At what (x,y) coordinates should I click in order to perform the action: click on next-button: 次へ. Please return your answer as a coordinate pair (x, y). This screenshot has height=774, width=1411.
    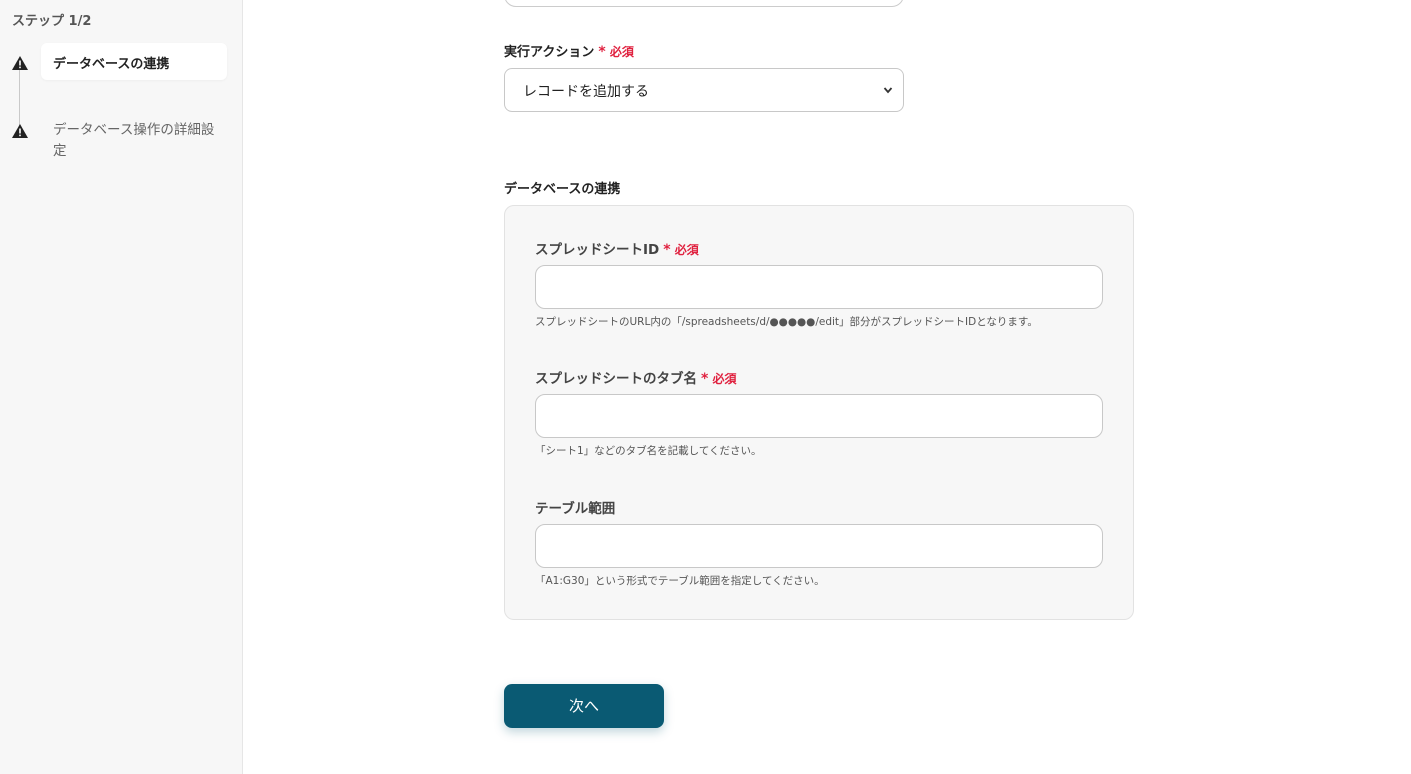
    Looking at the image, I should click on (584, 706).